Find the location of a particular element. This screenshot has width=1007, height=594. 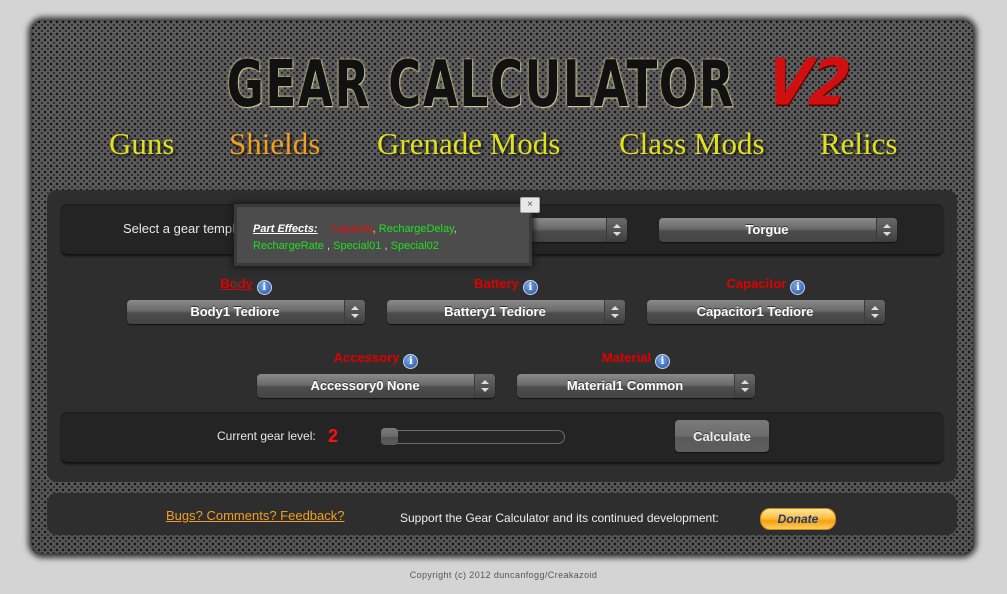

nav-guns: Guns is located at coordinates (141, 144).